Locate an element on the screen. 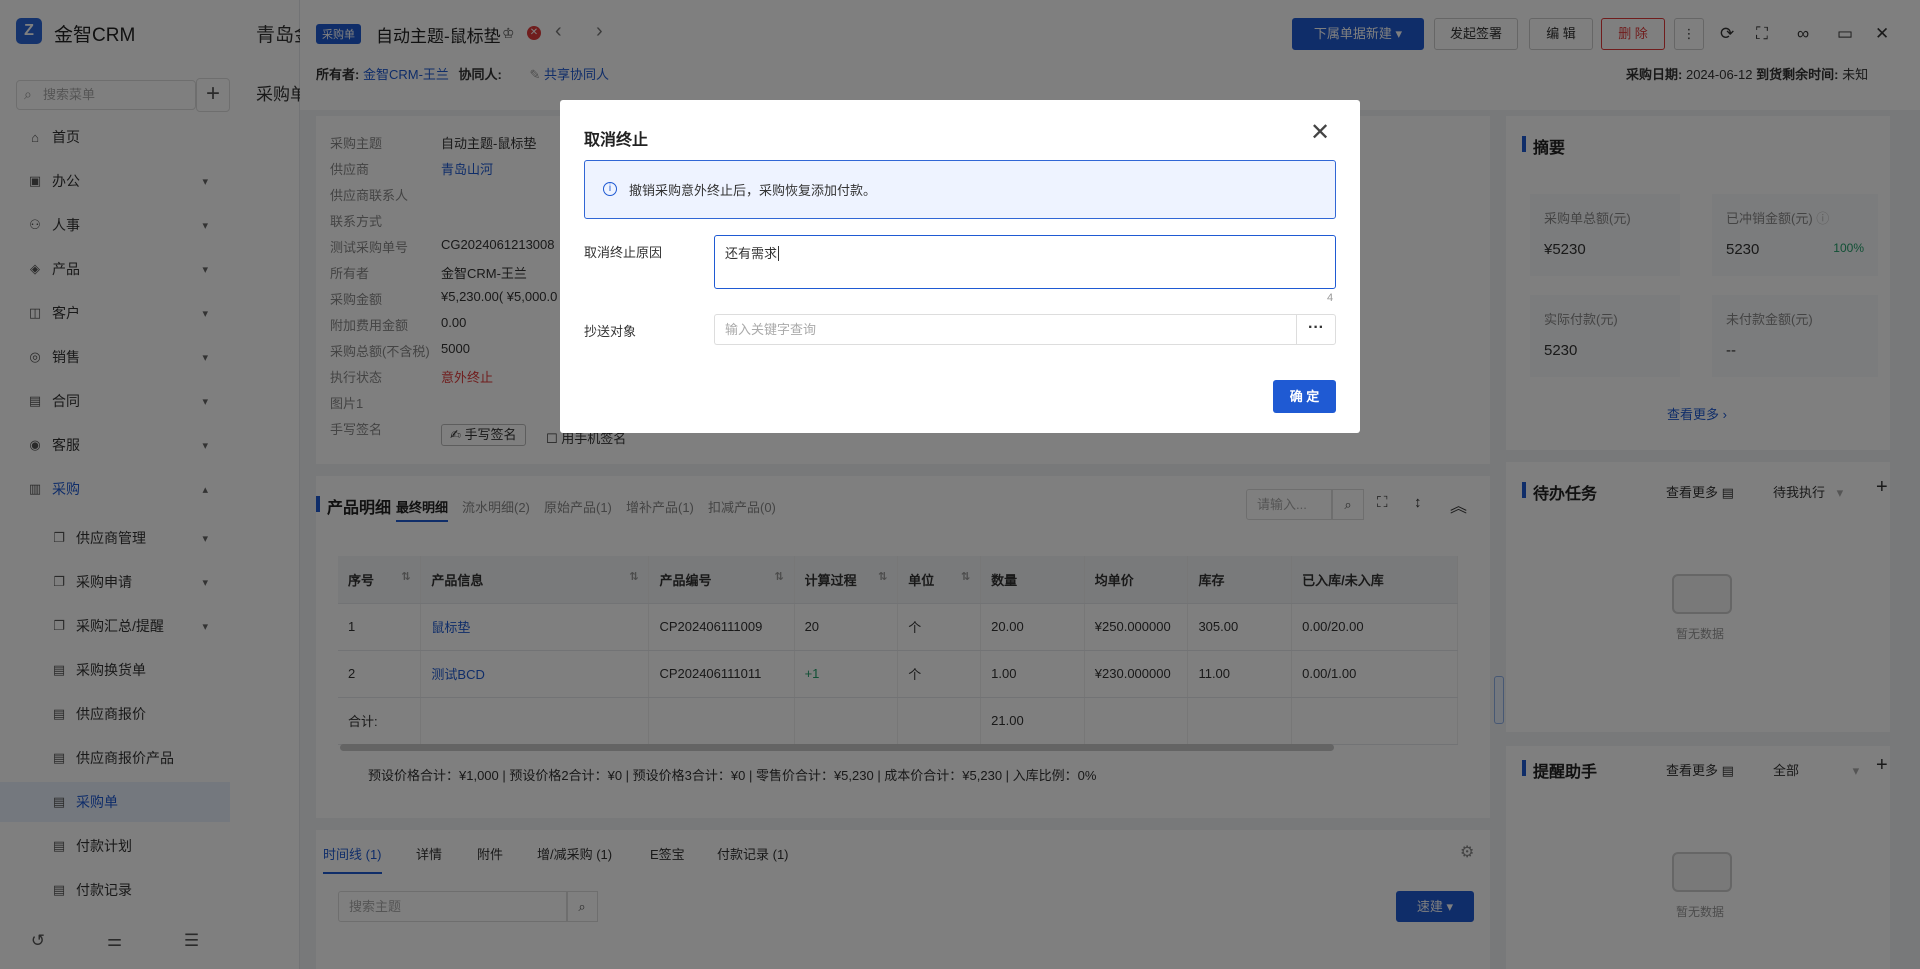 This screenshot has height=969, width=1920. reason-label: 取消终止原因 is located at coordinates (623, 252).